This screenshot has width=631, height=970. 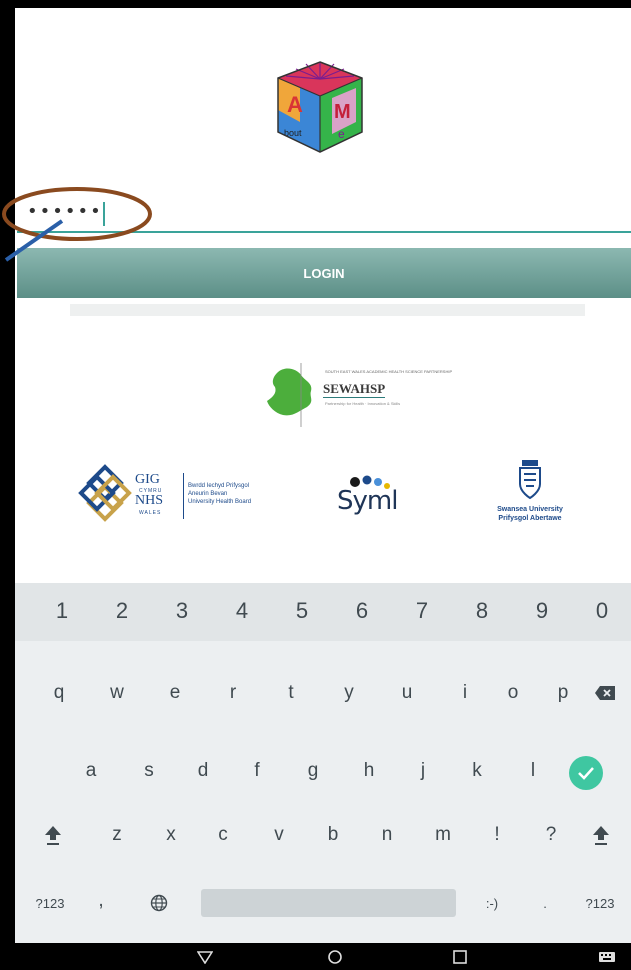 I want to click on key-p: p, so click(x=563, y=693).